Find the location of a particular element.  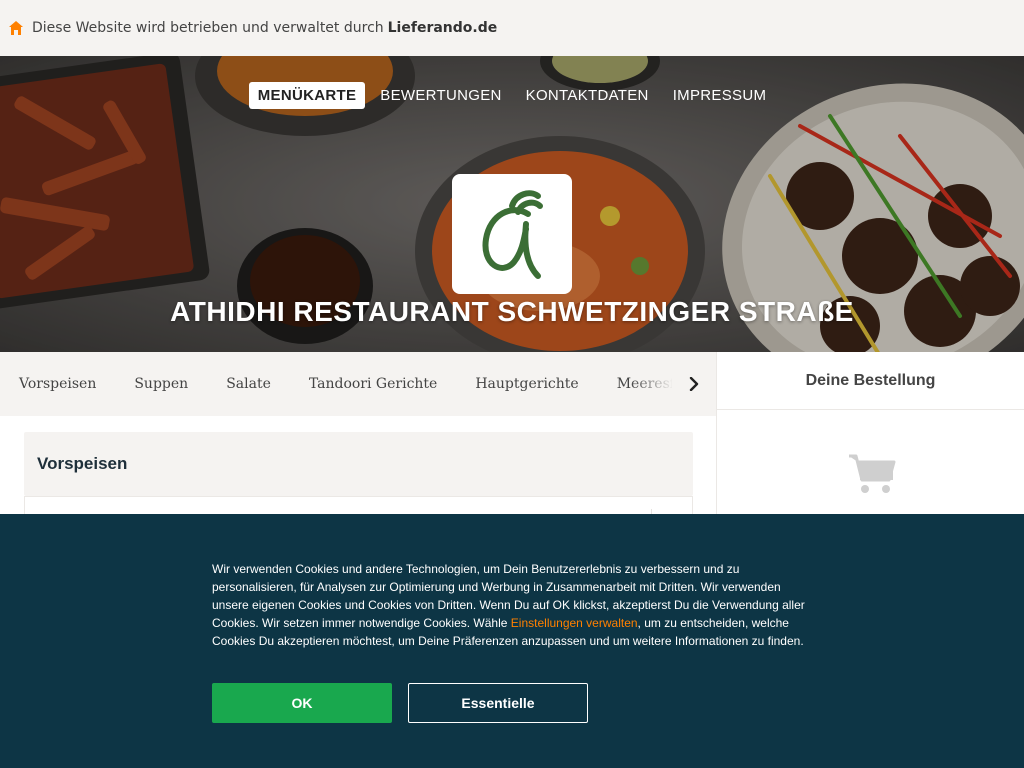

order-title: Deine Bestellung is located at coordinates (870, 381).